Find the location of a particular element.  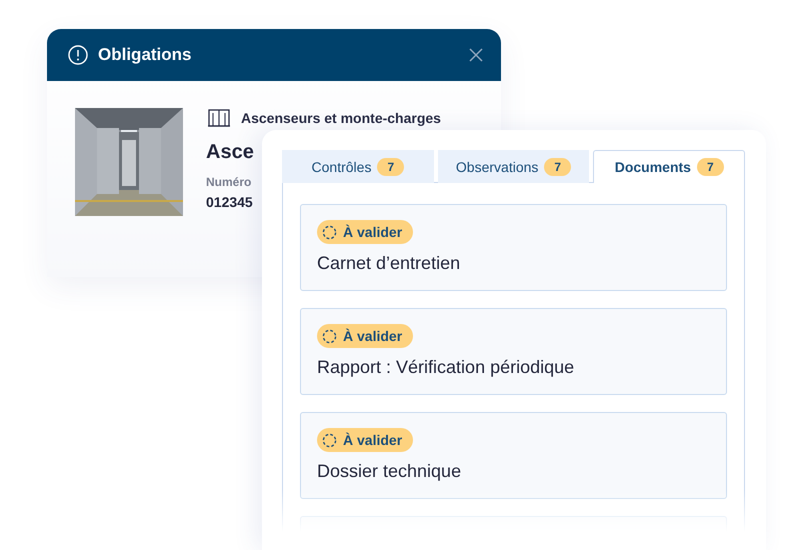

elevator-icon is located at coordinates (219, 118).